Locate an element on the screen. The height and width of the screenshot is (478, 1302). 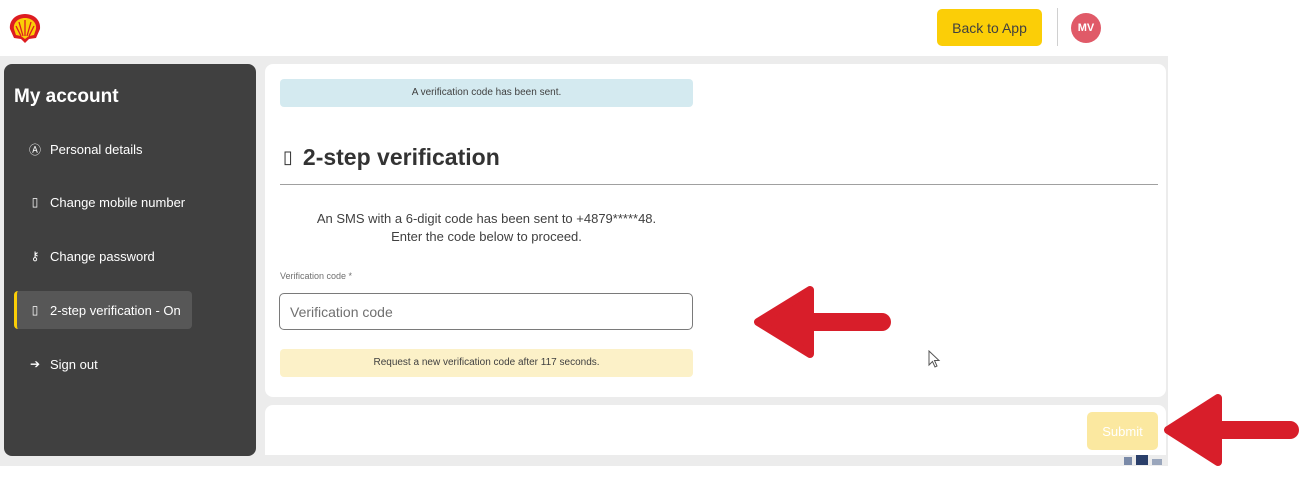
sidebar-item-2-step-verification: ▯ 2-step verification - On is located at coordinates (103, 310).